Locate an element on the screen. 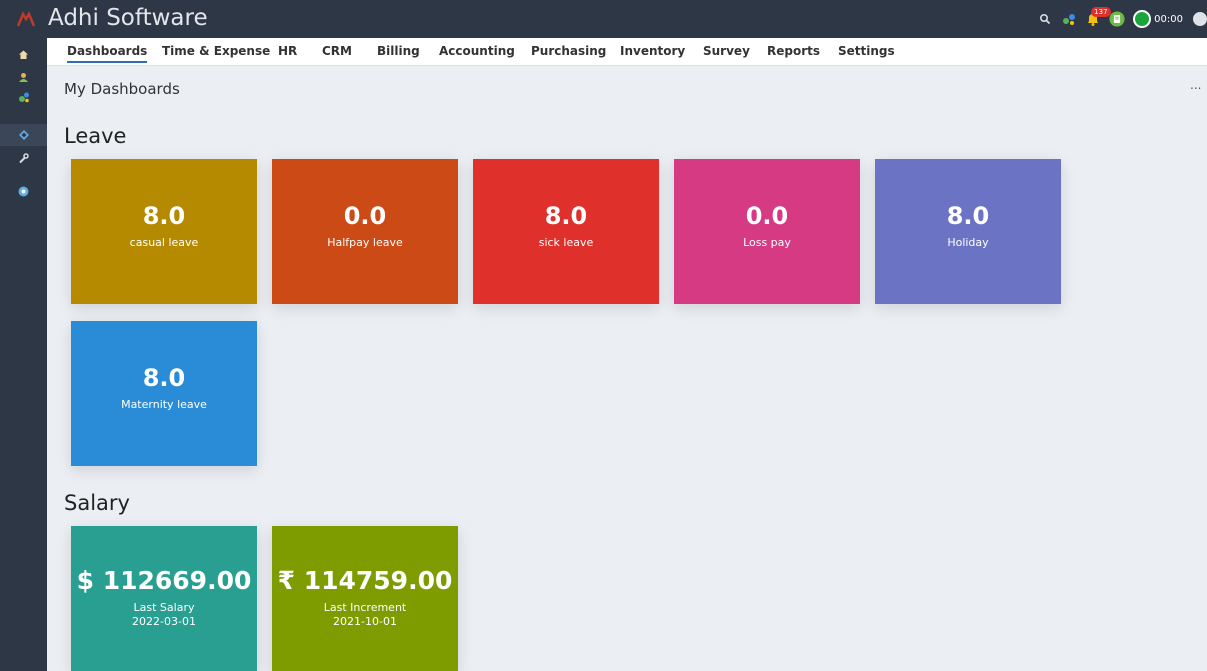 This screenshot has width=1207, height=671. tab-reports: Reports is located at coordinates (793, 51).